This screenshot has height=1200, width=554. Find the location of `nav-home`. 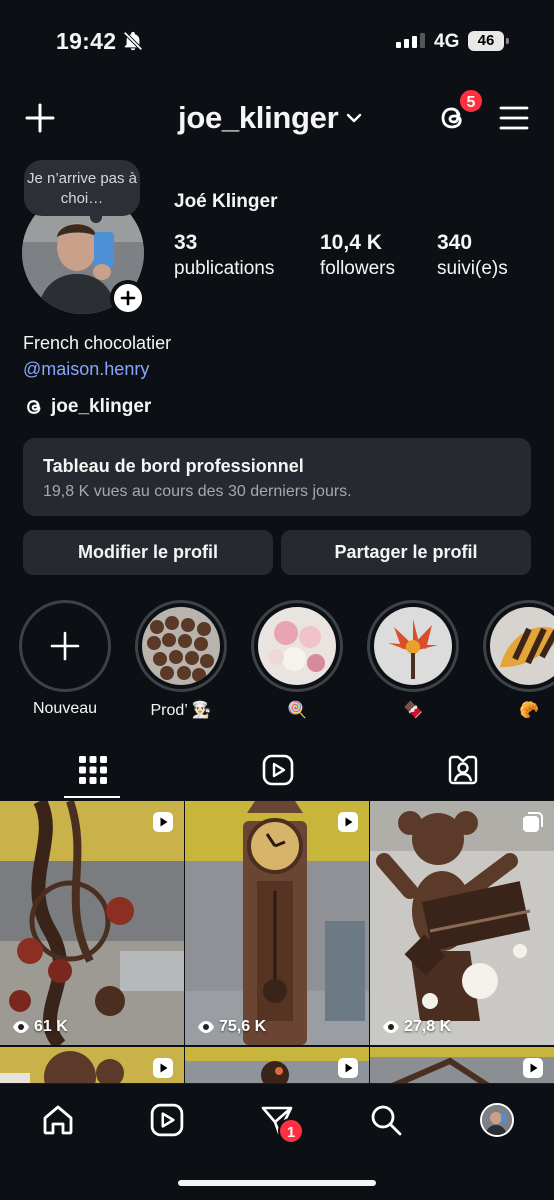

nav-home is located at coordinates (58, 1120).